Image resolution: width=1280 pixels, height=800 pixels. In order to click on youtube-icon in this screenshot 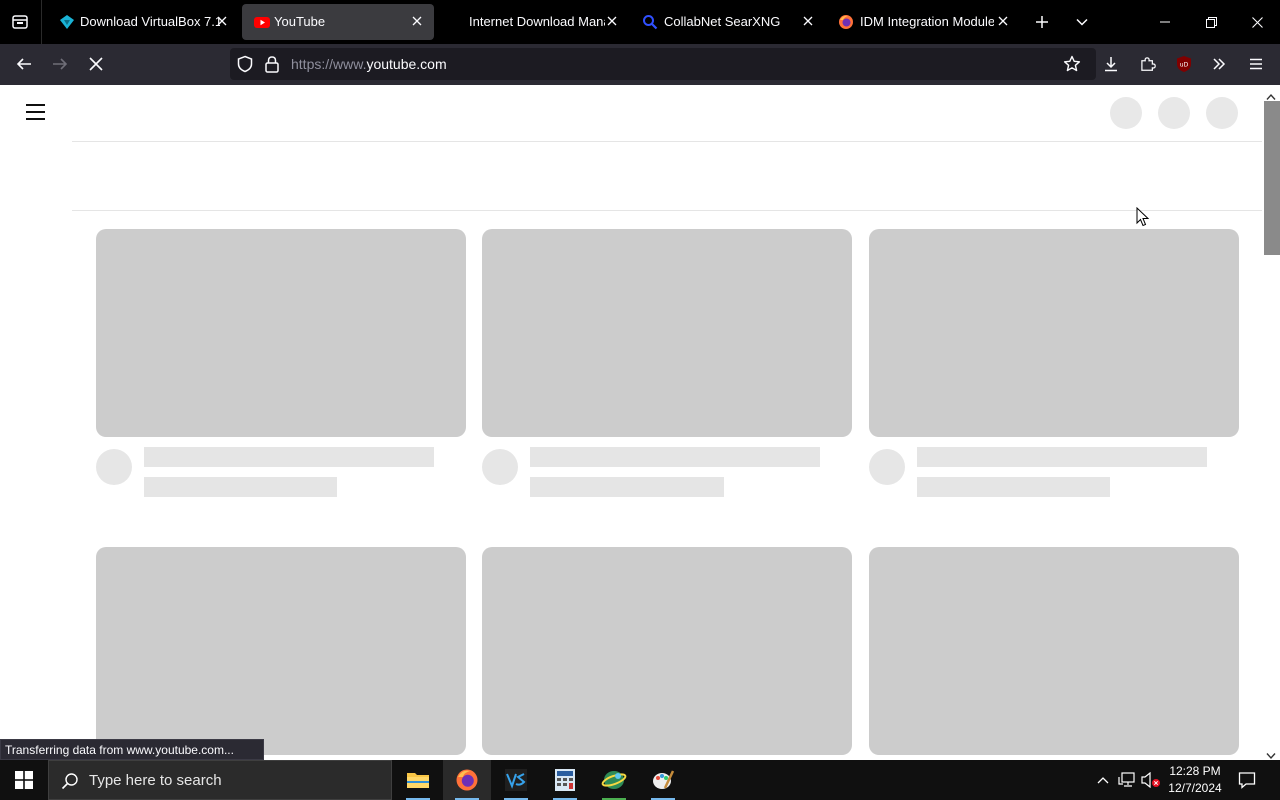, I will do `click(262, 22)`.